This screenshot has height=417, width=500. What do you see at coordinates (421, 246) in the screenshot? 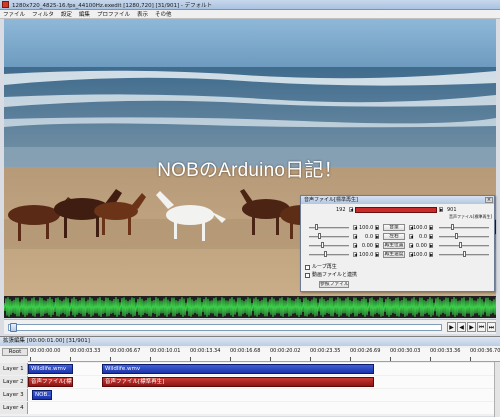
I see `param-right-value: 0.00` at bounding box center [421, 246].